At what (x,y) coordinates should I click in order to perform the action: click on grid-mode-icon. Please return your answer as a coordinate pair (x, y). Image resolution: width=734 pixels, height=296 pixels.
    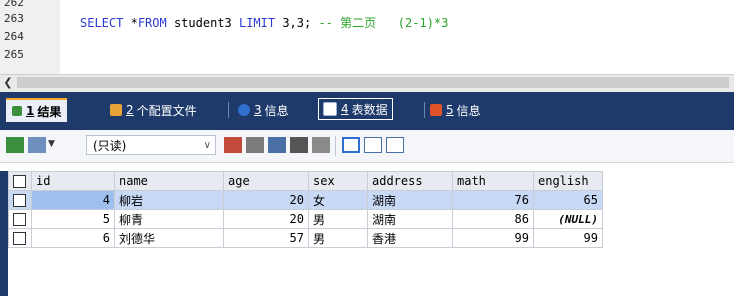
    Looking at the image, I should click on (351, 145).